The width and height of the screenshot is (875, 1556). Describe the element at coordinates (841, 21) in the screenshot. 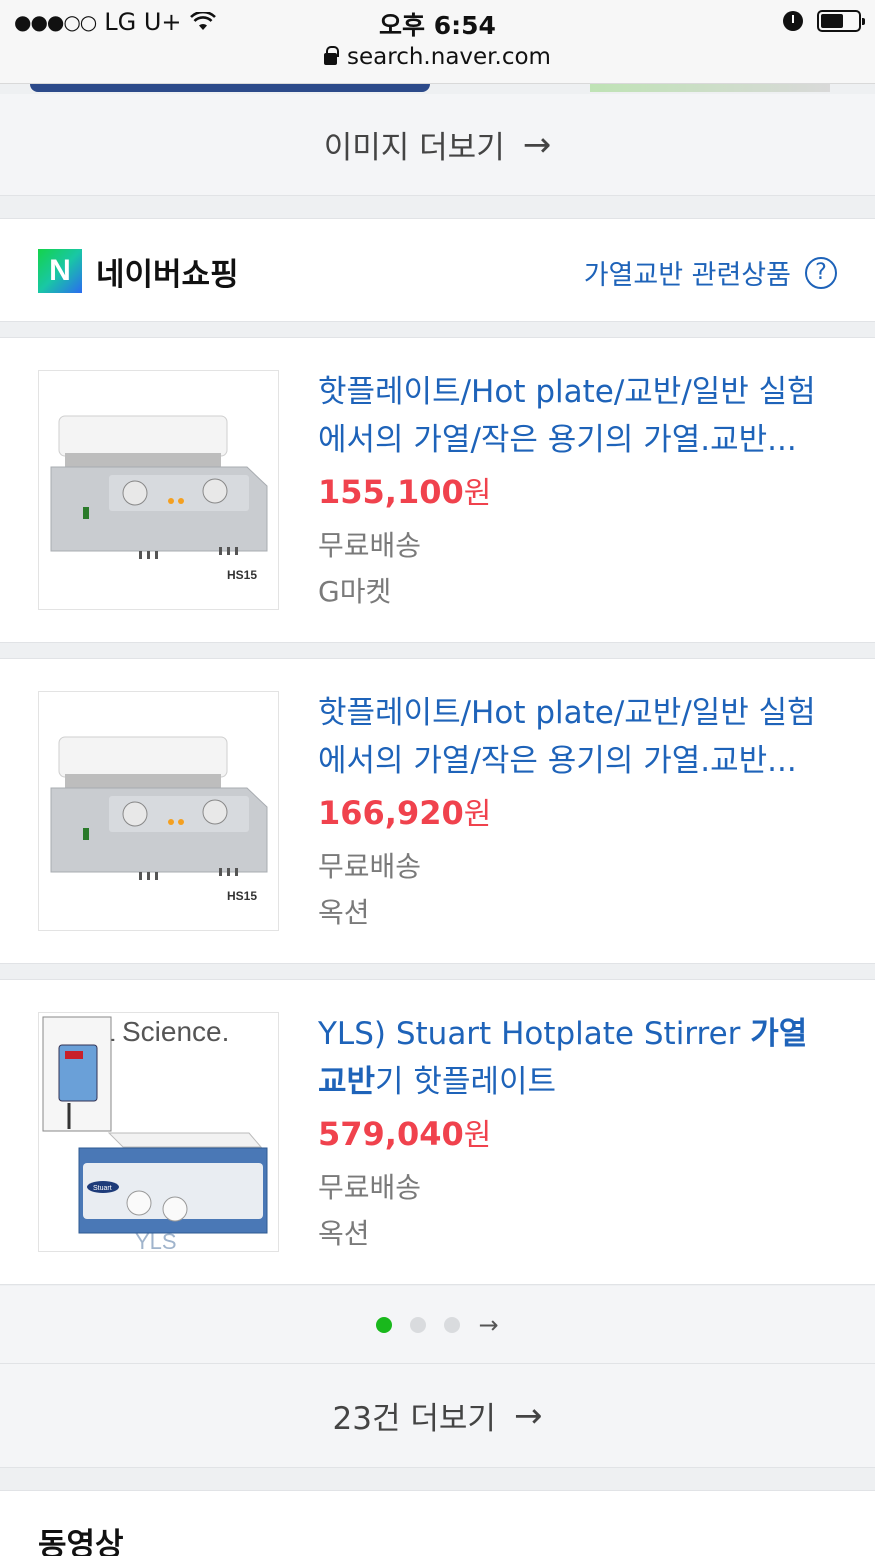

I see `battery-icon` at that location.